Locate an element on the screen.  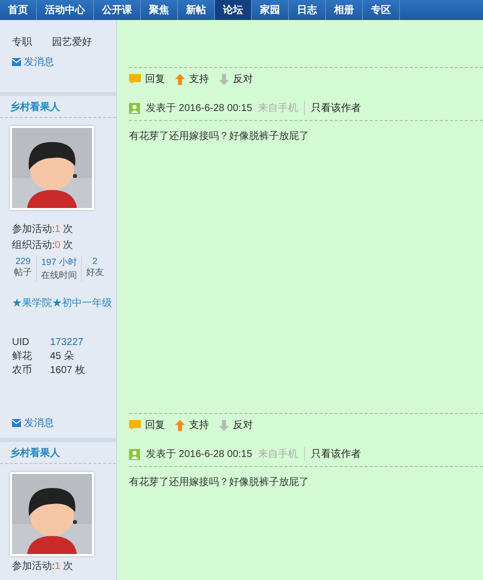
nav-tab: 论坛 is located at coordinates (233, 10).